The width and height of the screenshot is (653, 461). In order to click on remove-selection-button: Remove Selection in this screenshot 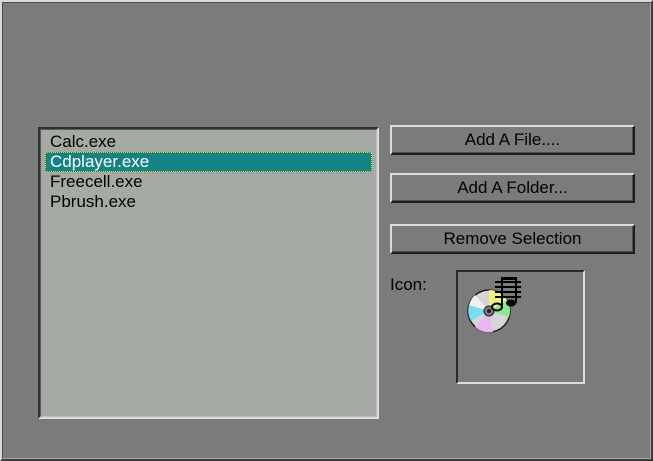, I will do `click(512, 239)`.